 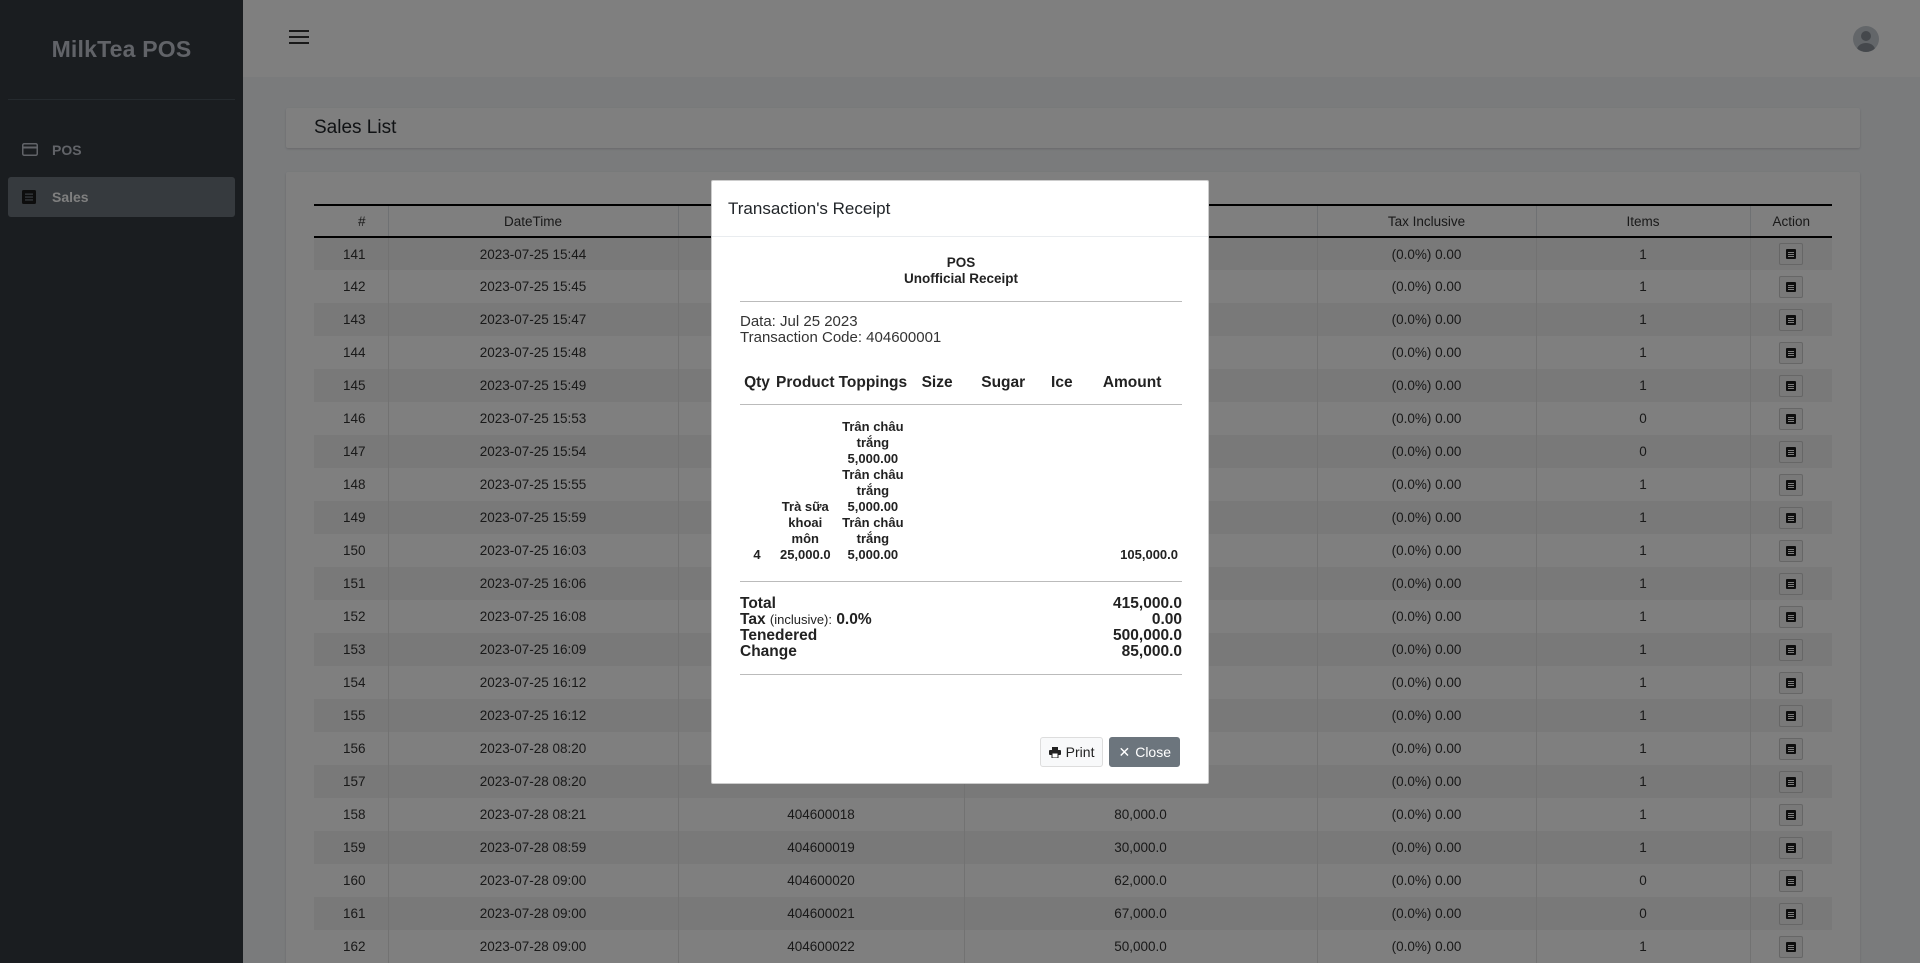 What do you see at coordinates (961, 262) in the screenshot?
I see `receipt-store-name: POS` at bounding box center [961, 262].